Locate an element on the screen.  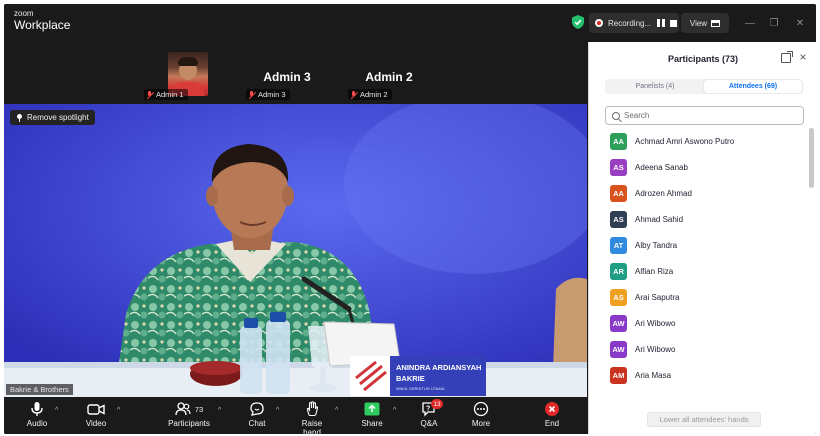
search-box is located at coordinates (704, 115).